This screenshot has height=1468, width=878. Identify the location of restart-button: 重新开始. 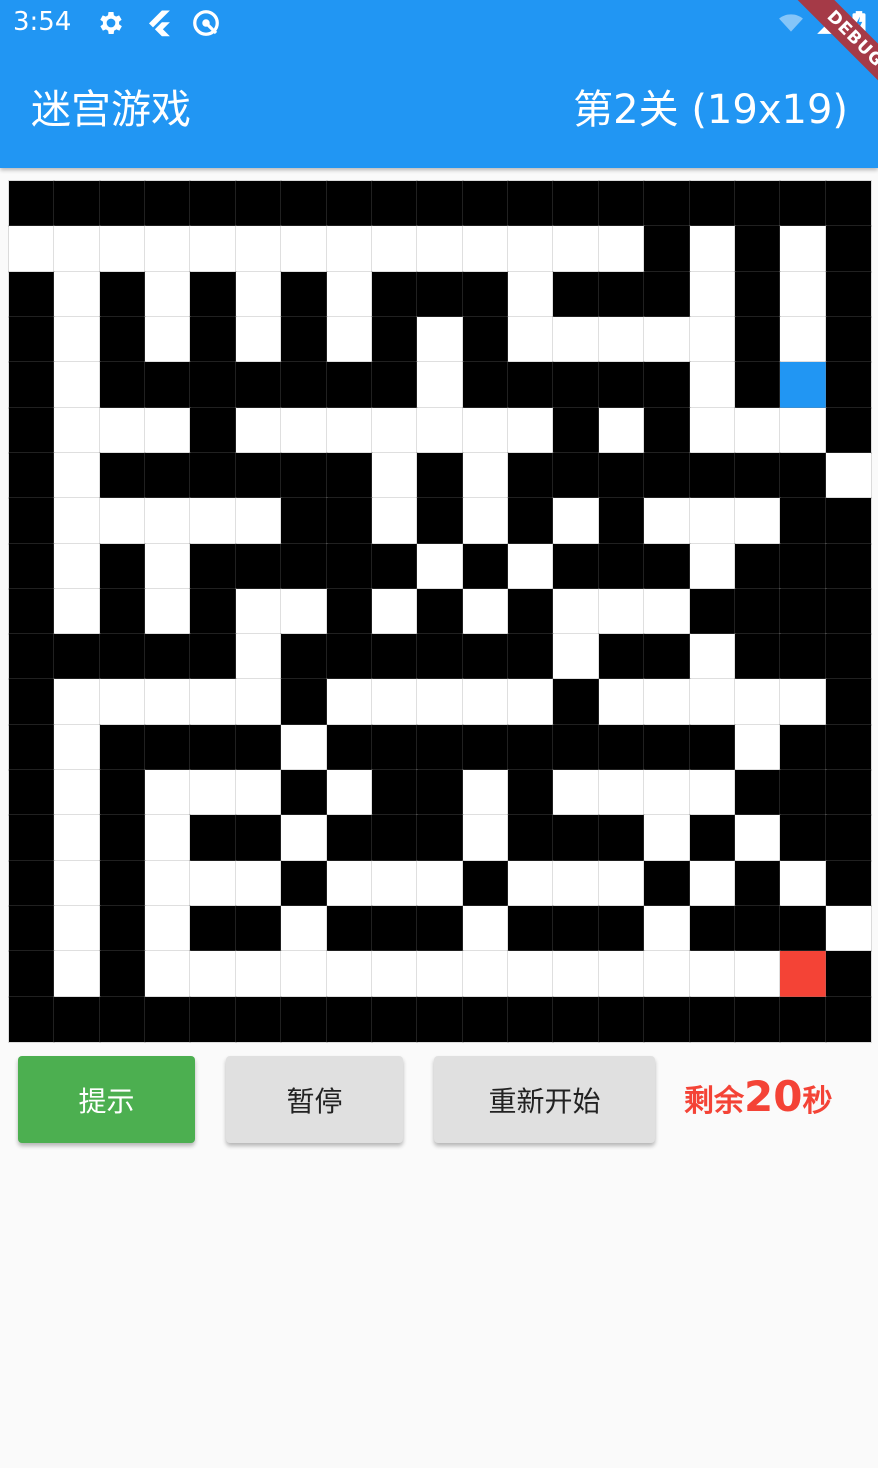
(544, 1099).